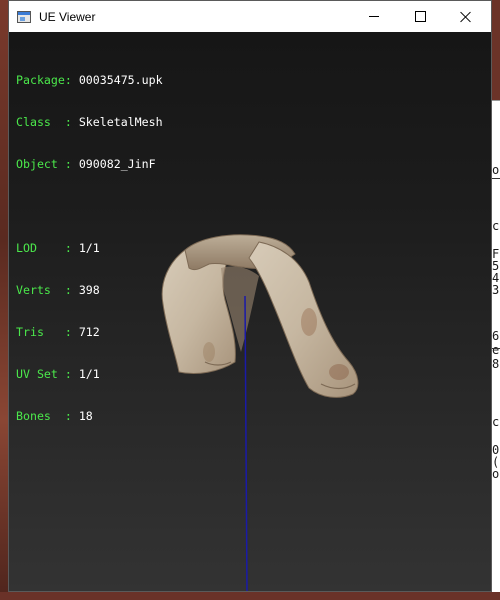 The width and height of the screenshot is (500, 600). I want to click on info-row-class: Class : SkeletalMesh, so click(89, 122).